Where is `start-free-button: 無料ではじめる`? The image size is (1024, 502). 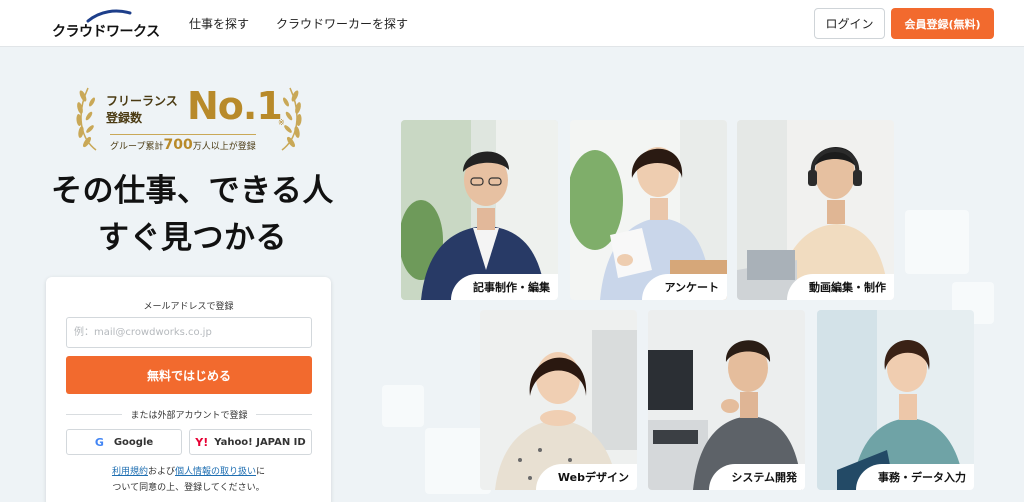 start-free-button: 無料ではじめる is located at coordinates (189, 375).